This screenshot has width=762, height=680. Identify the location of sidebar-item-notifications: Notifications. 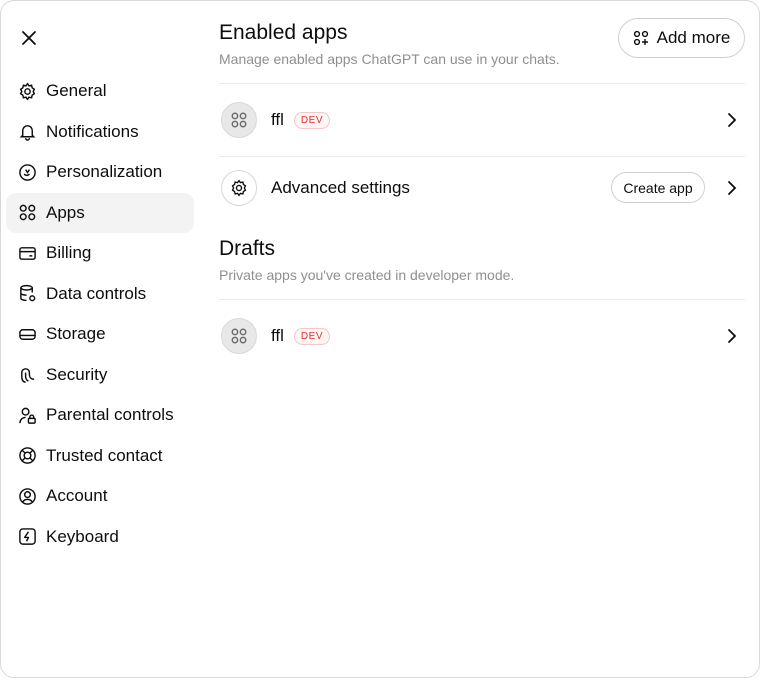
(100, 132).